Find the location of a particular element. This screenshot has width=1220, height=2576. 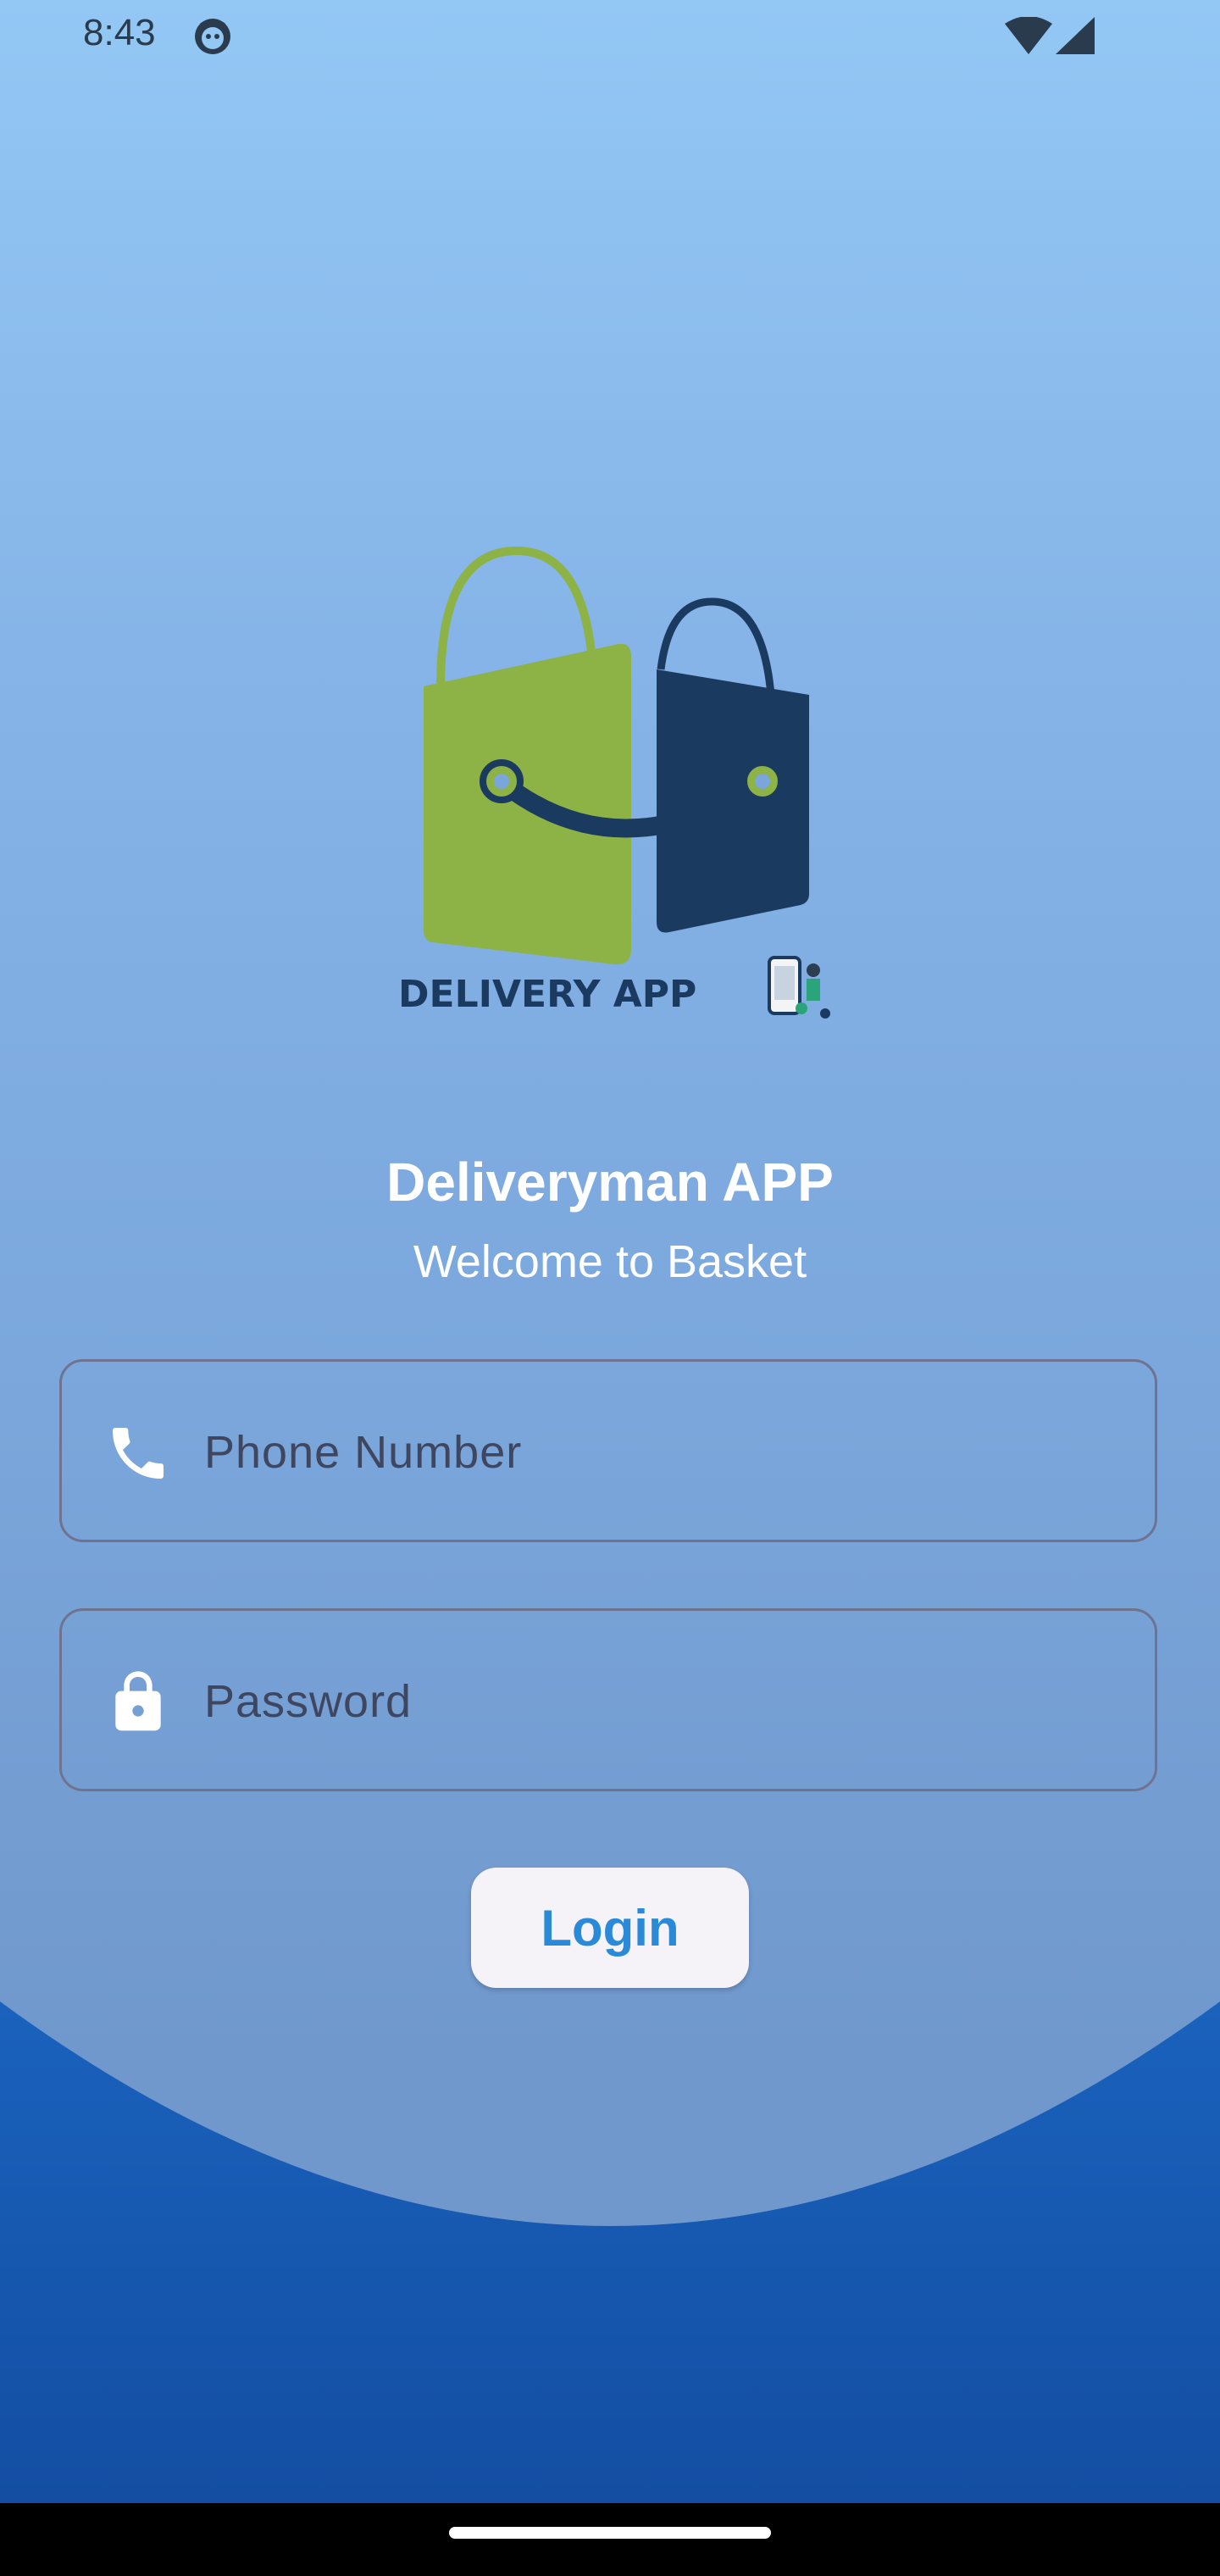

wifi-icon is located at coordinates (1028, 35).